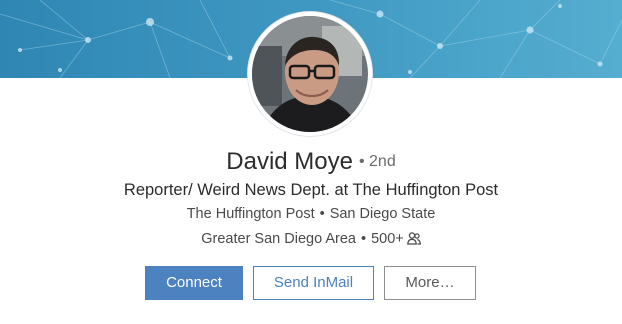 Image resolution: width=622 pixels, height=324 pixels. What do you see at coordinates (289, 161) in the screenshot?
I see `profile-name: David Moye` at bounding box center [289, 161].